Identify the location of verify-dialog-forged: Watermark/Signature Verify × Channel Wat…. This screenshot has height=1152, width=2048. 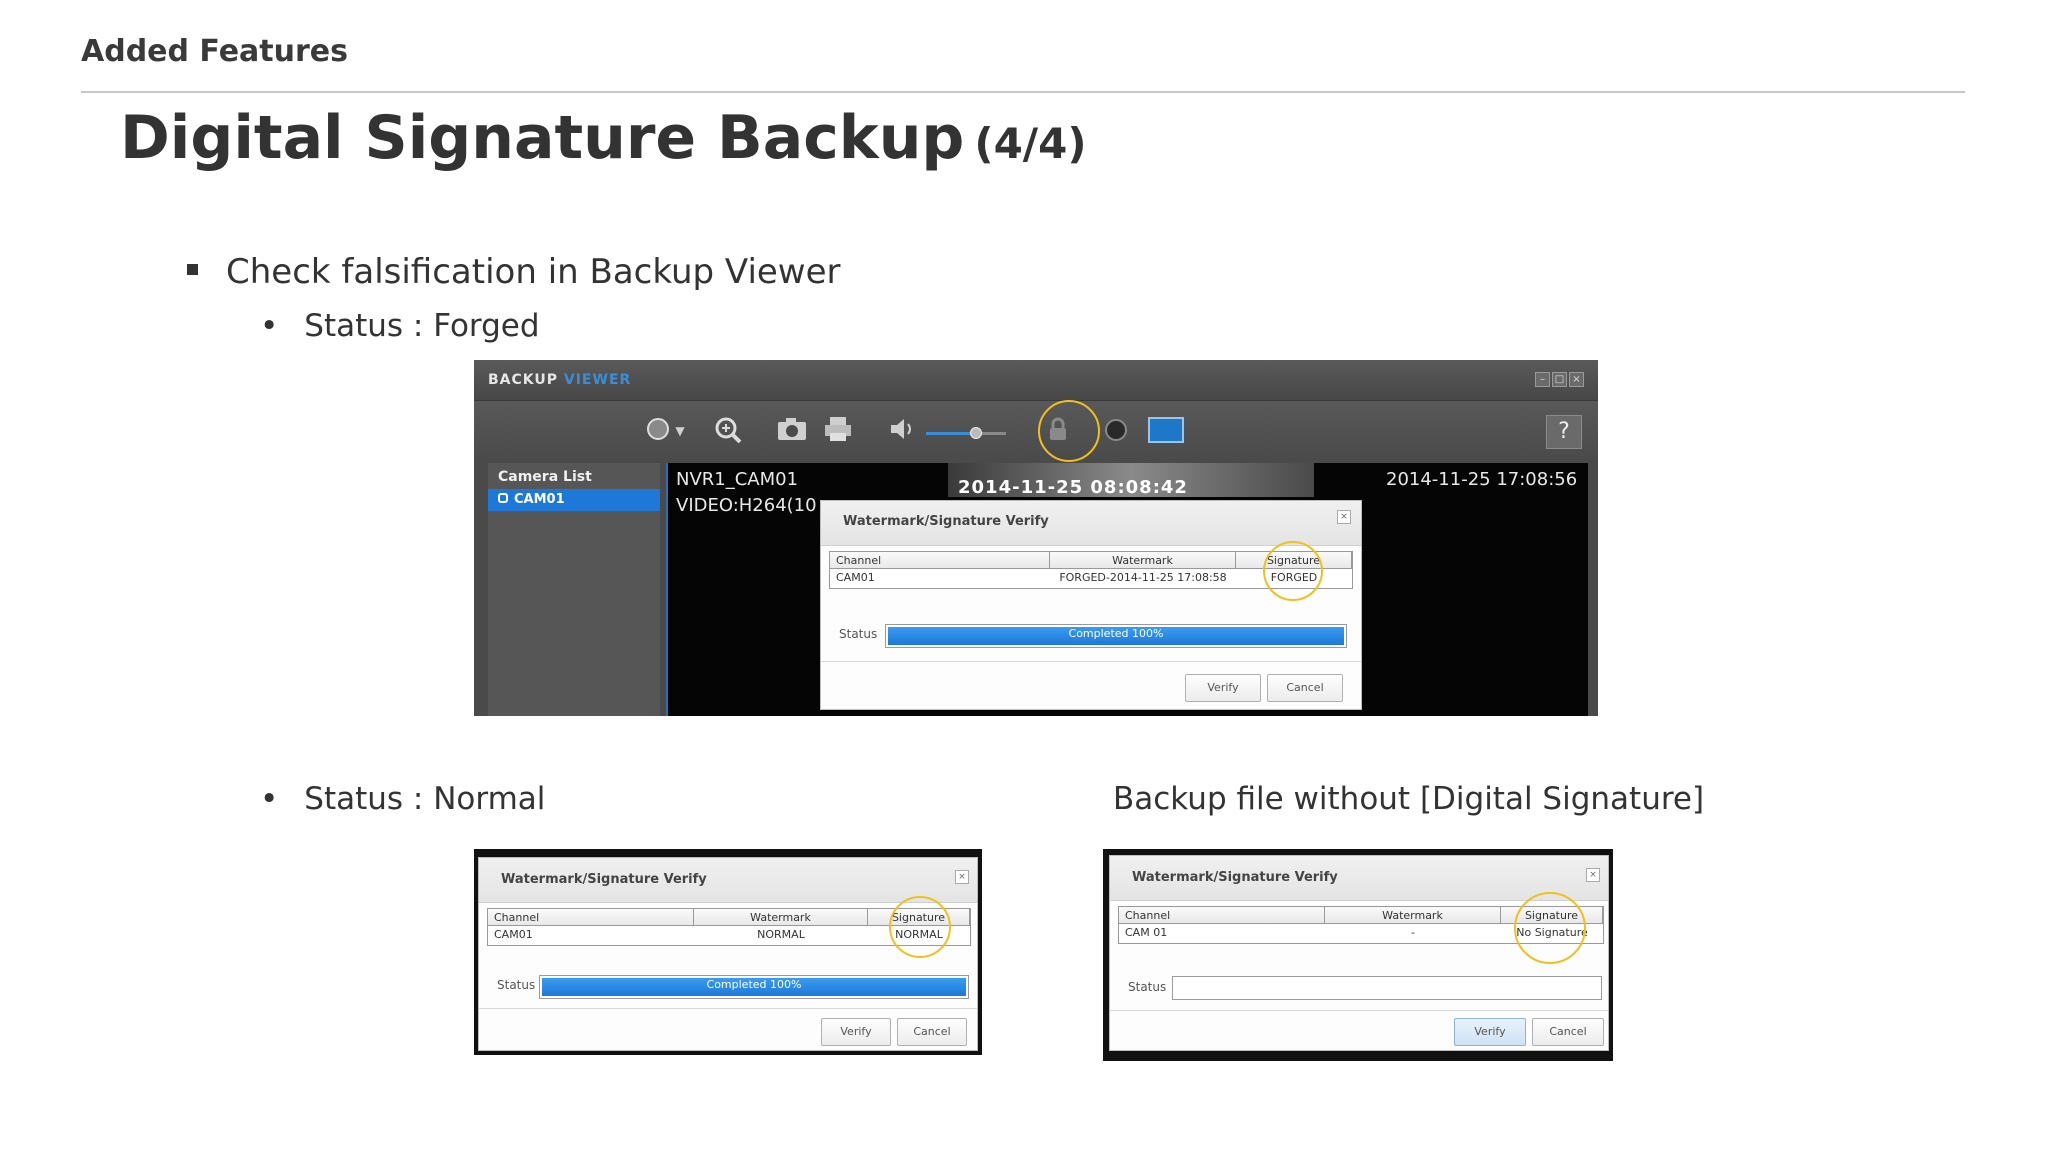
(1091, 605).